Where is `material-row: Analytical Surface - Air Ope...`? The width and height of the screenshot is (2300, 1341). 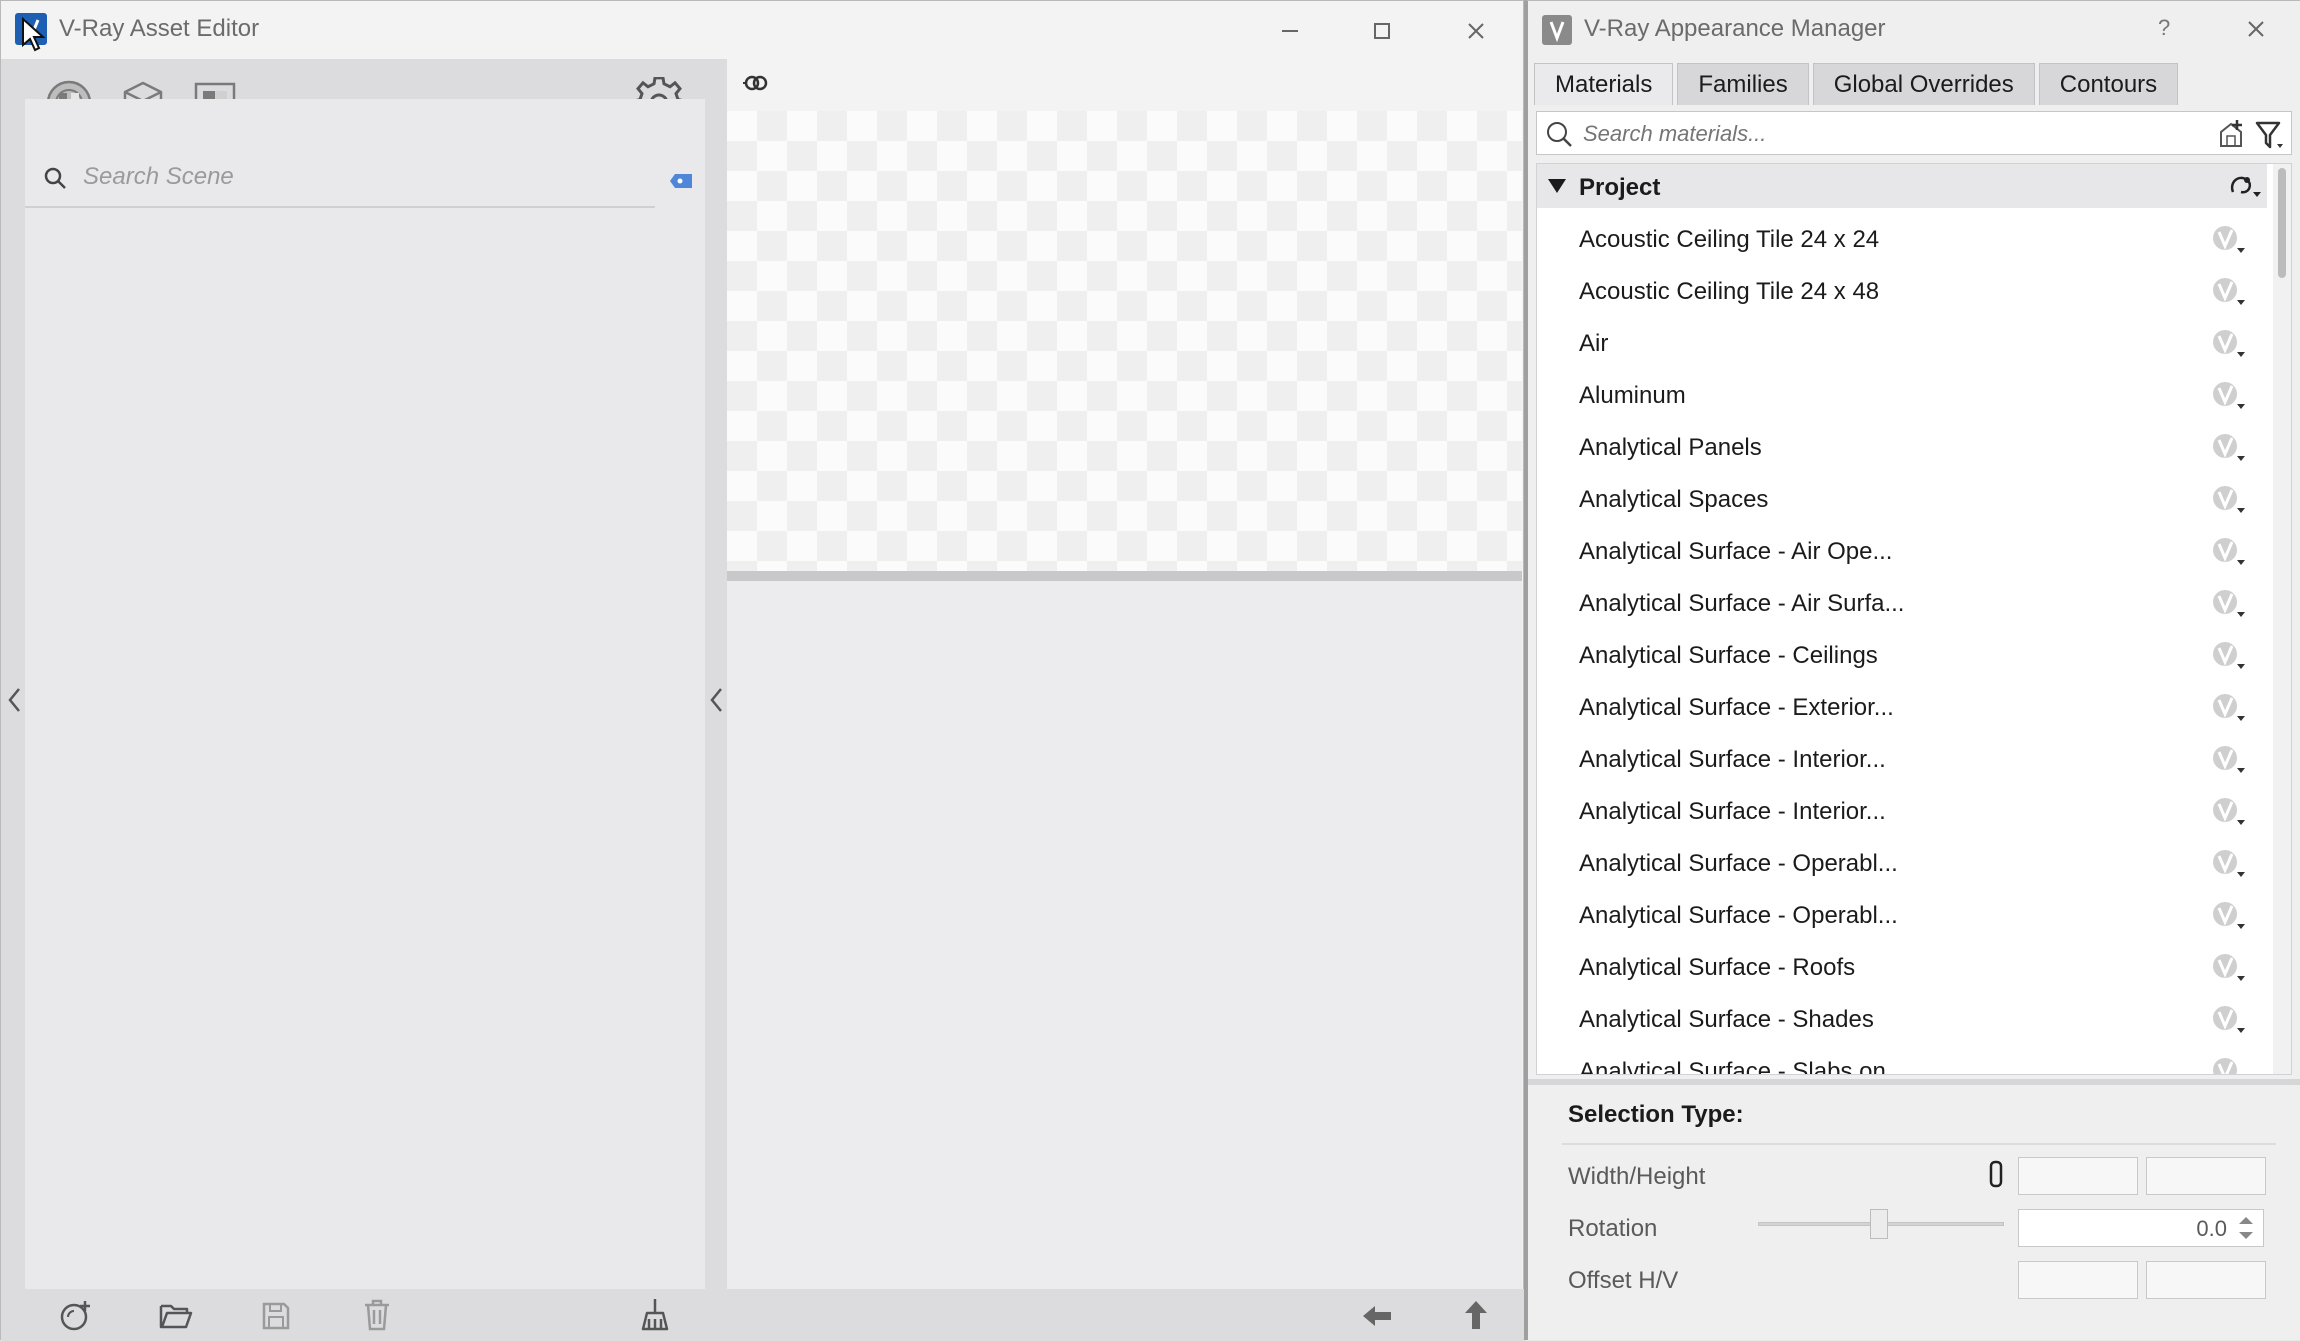
material-row: Analytical Surface - Air Ope... is located at coordinates (1902, 552).